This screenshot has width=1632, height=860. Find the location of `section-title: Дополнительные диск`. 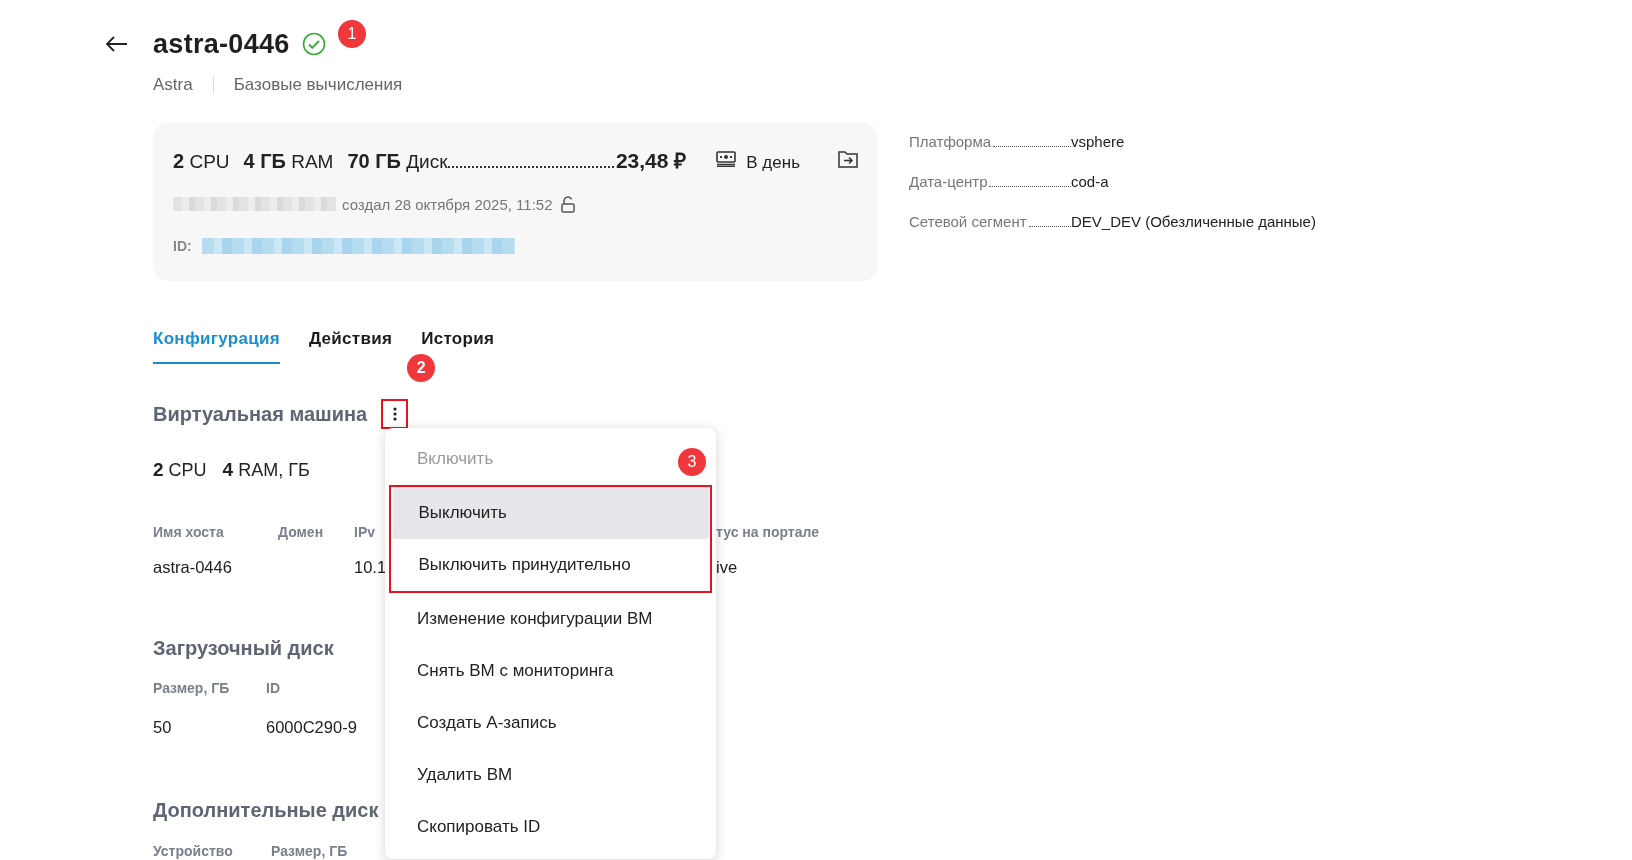

section-title: Дополнительные диск is located at coordinates (266, 810).